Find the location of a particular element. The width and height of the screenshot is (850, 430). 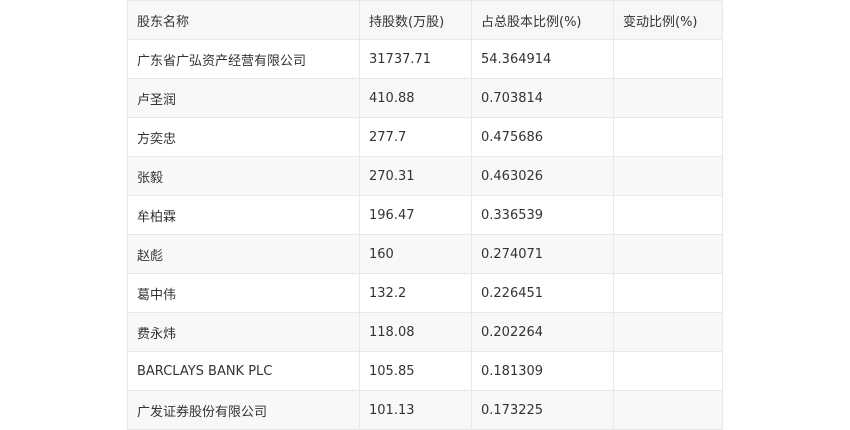

cell-shares-held: 196.47 is located at coordinates (415, 215).